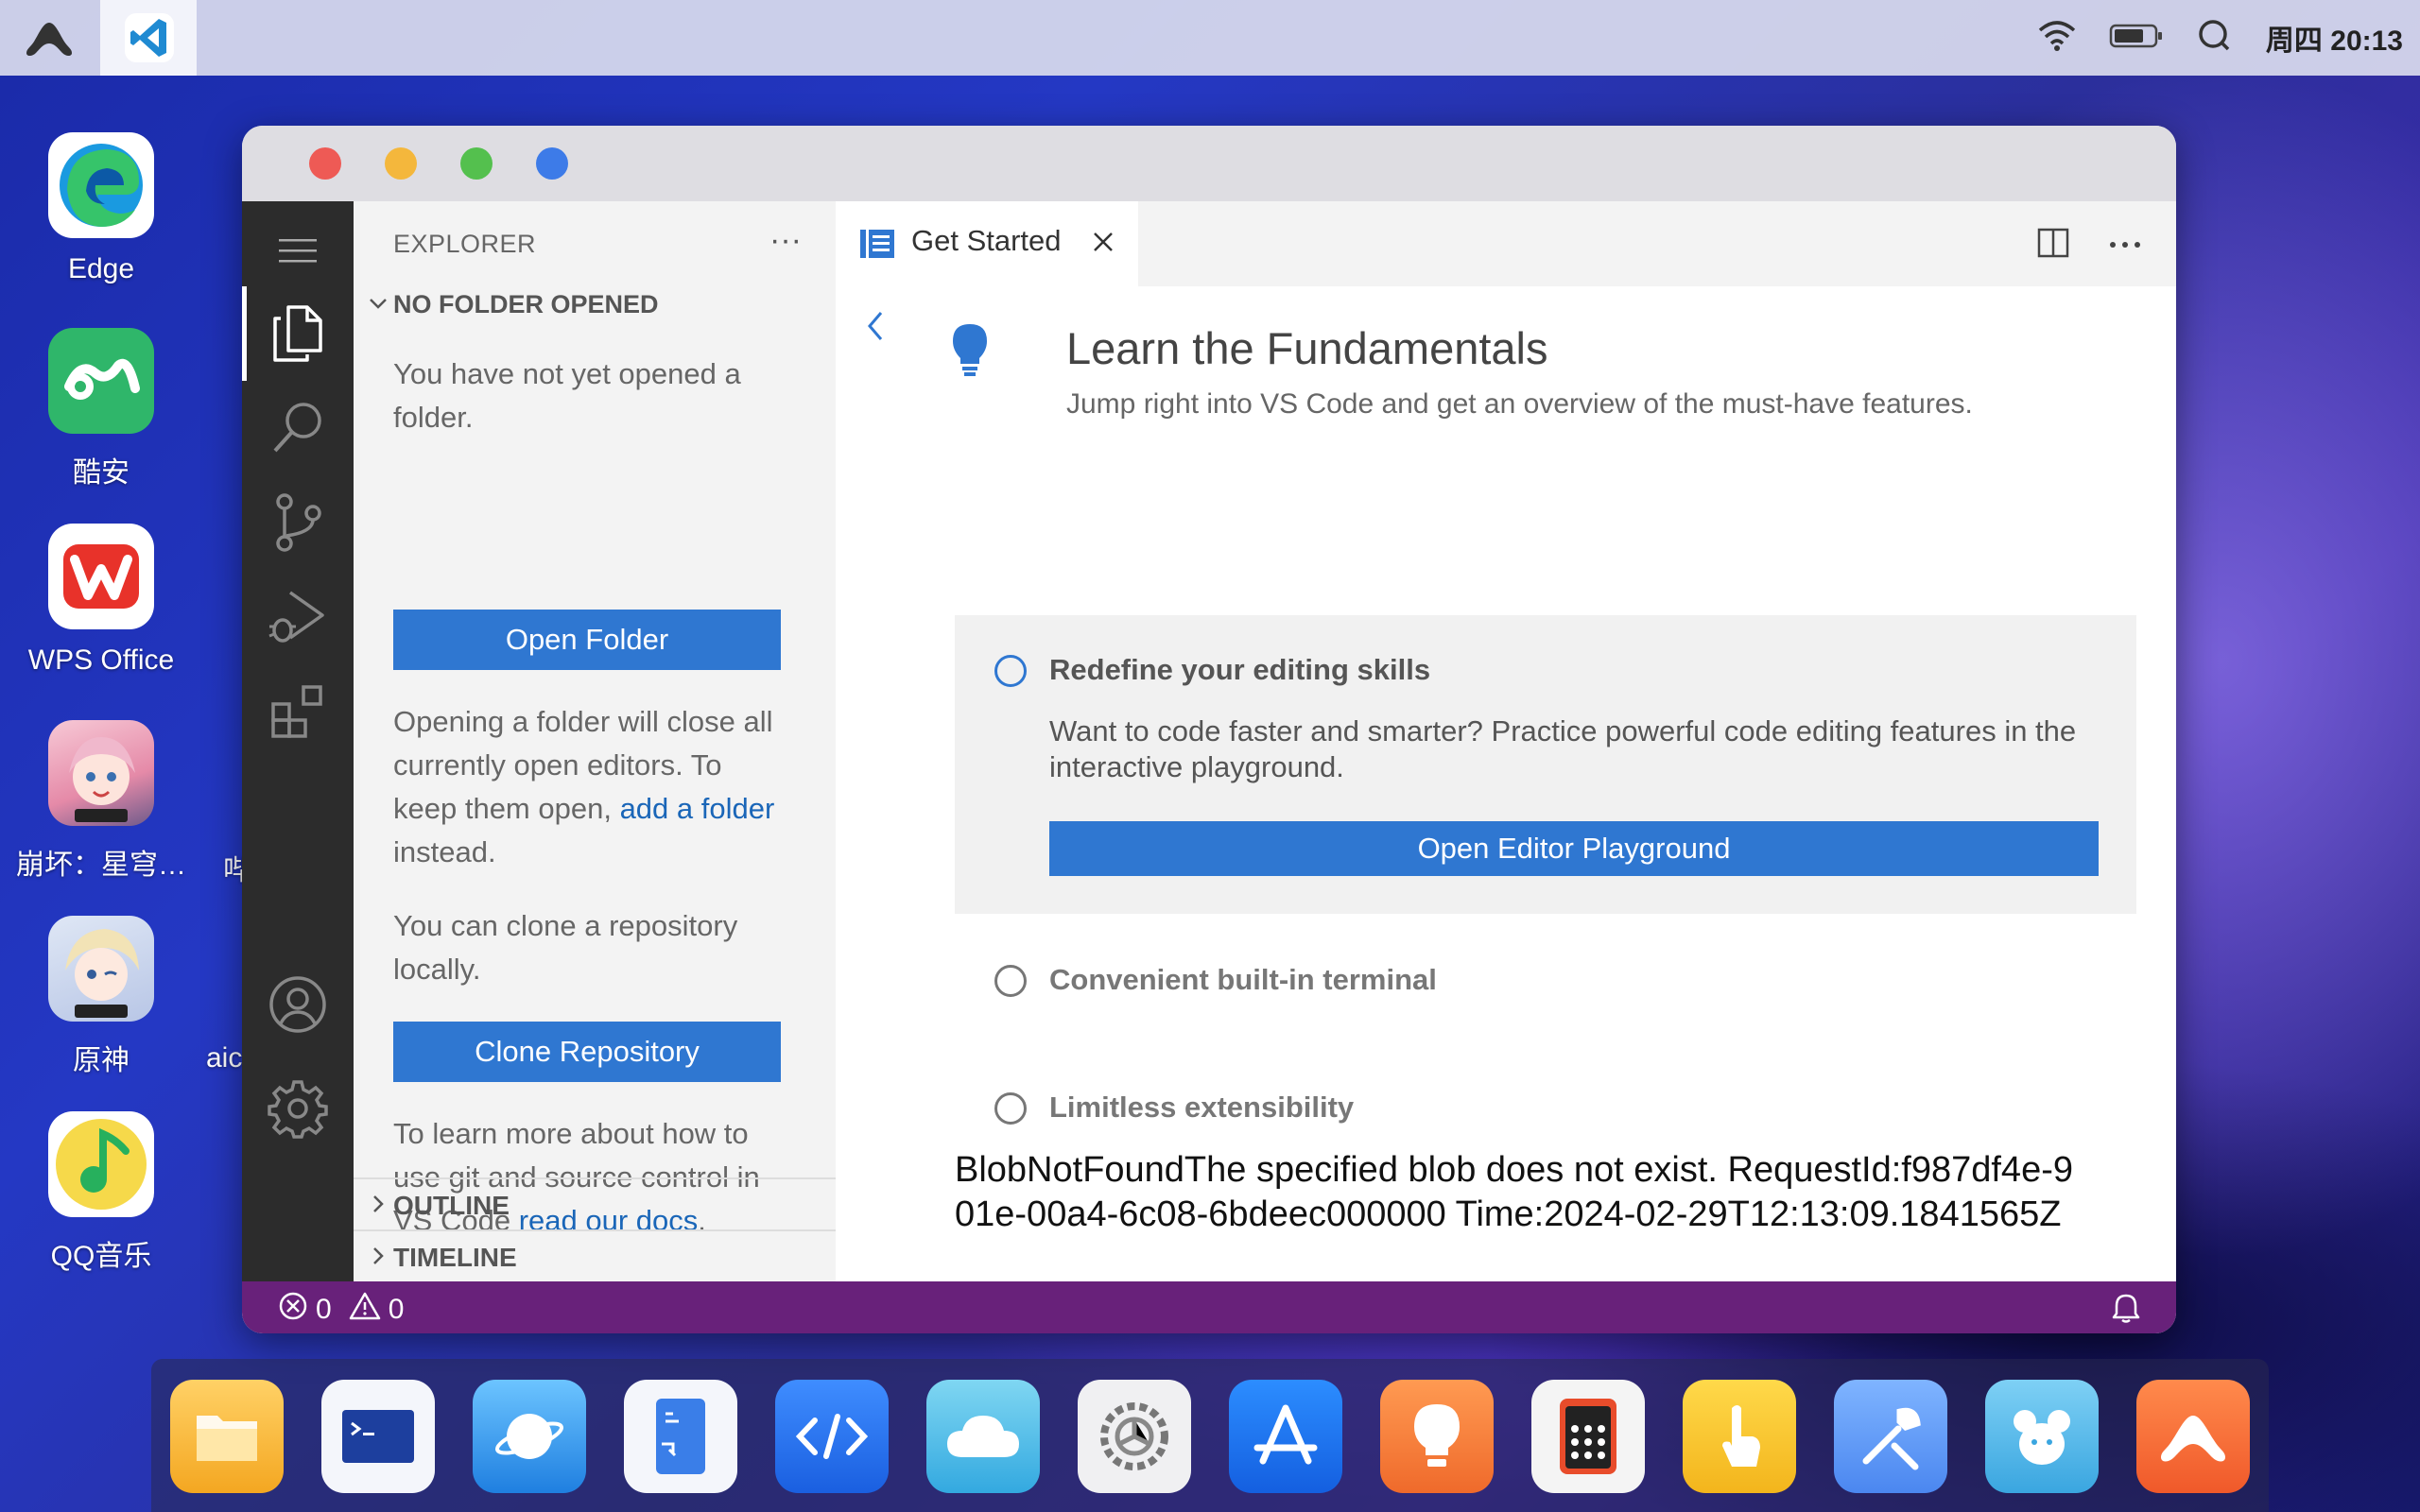 The height and width of the screenshot is (1512, 2420). I want to click on no-folder-section-header: NO FOLDER OPENED, so click(595, 307).